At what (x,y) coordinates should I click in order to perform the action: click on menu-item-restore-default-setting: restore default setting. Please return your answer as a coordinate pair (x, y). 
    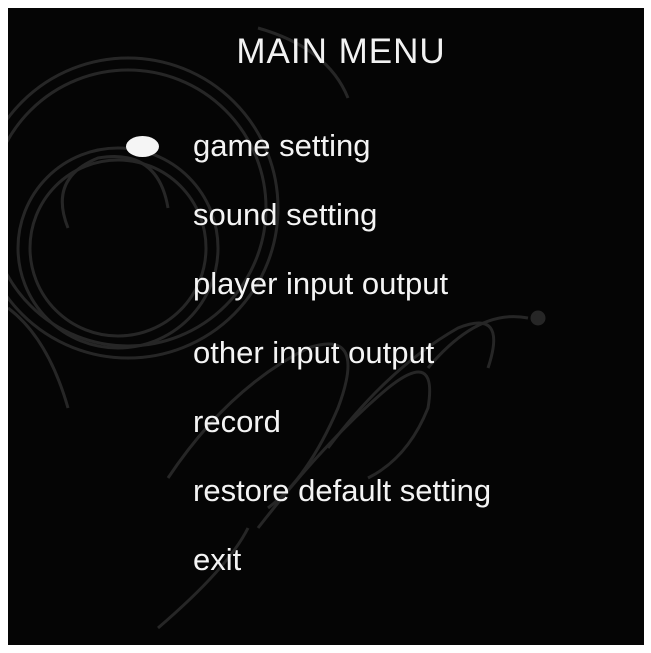
    Looking at the image, I should click on (342, 491).